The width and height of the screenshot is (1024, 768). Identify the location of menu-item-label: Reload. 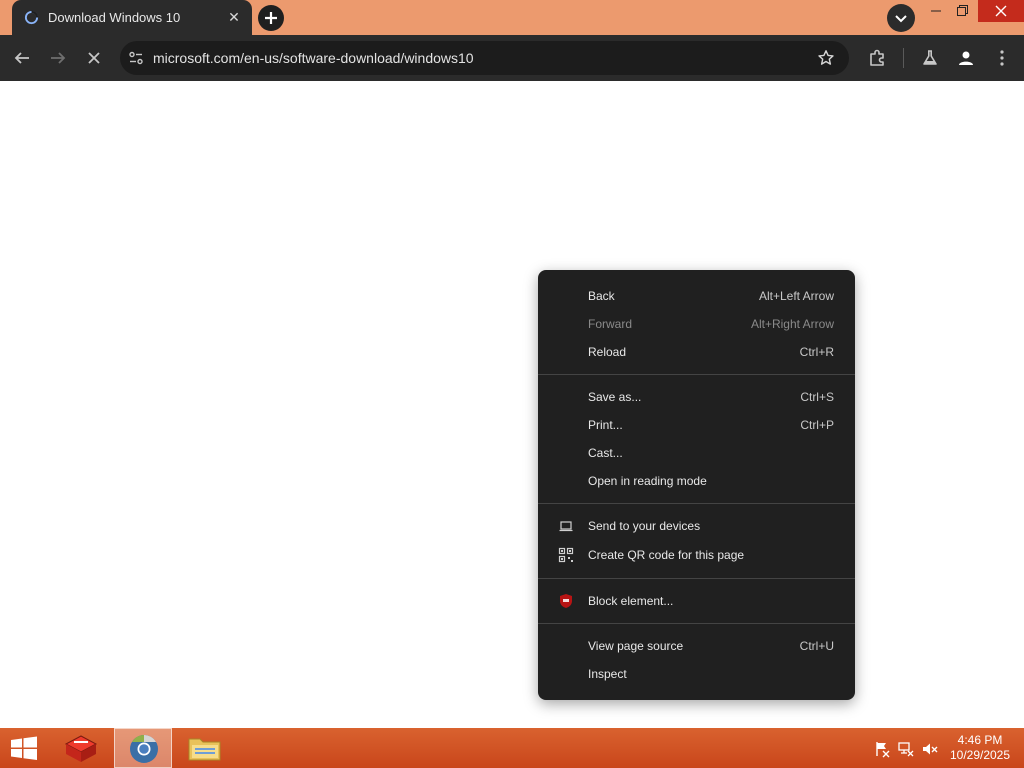
(607, 352).